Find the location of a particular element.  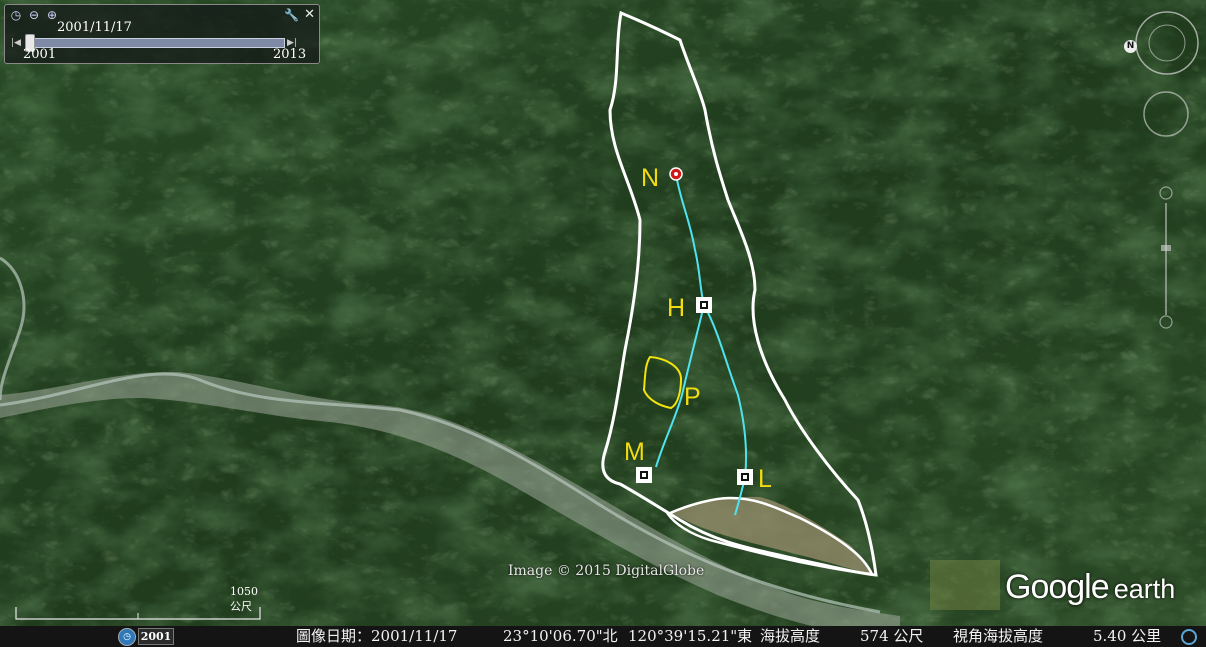

history-icon: ◷ is located at coordinates (127, 637).